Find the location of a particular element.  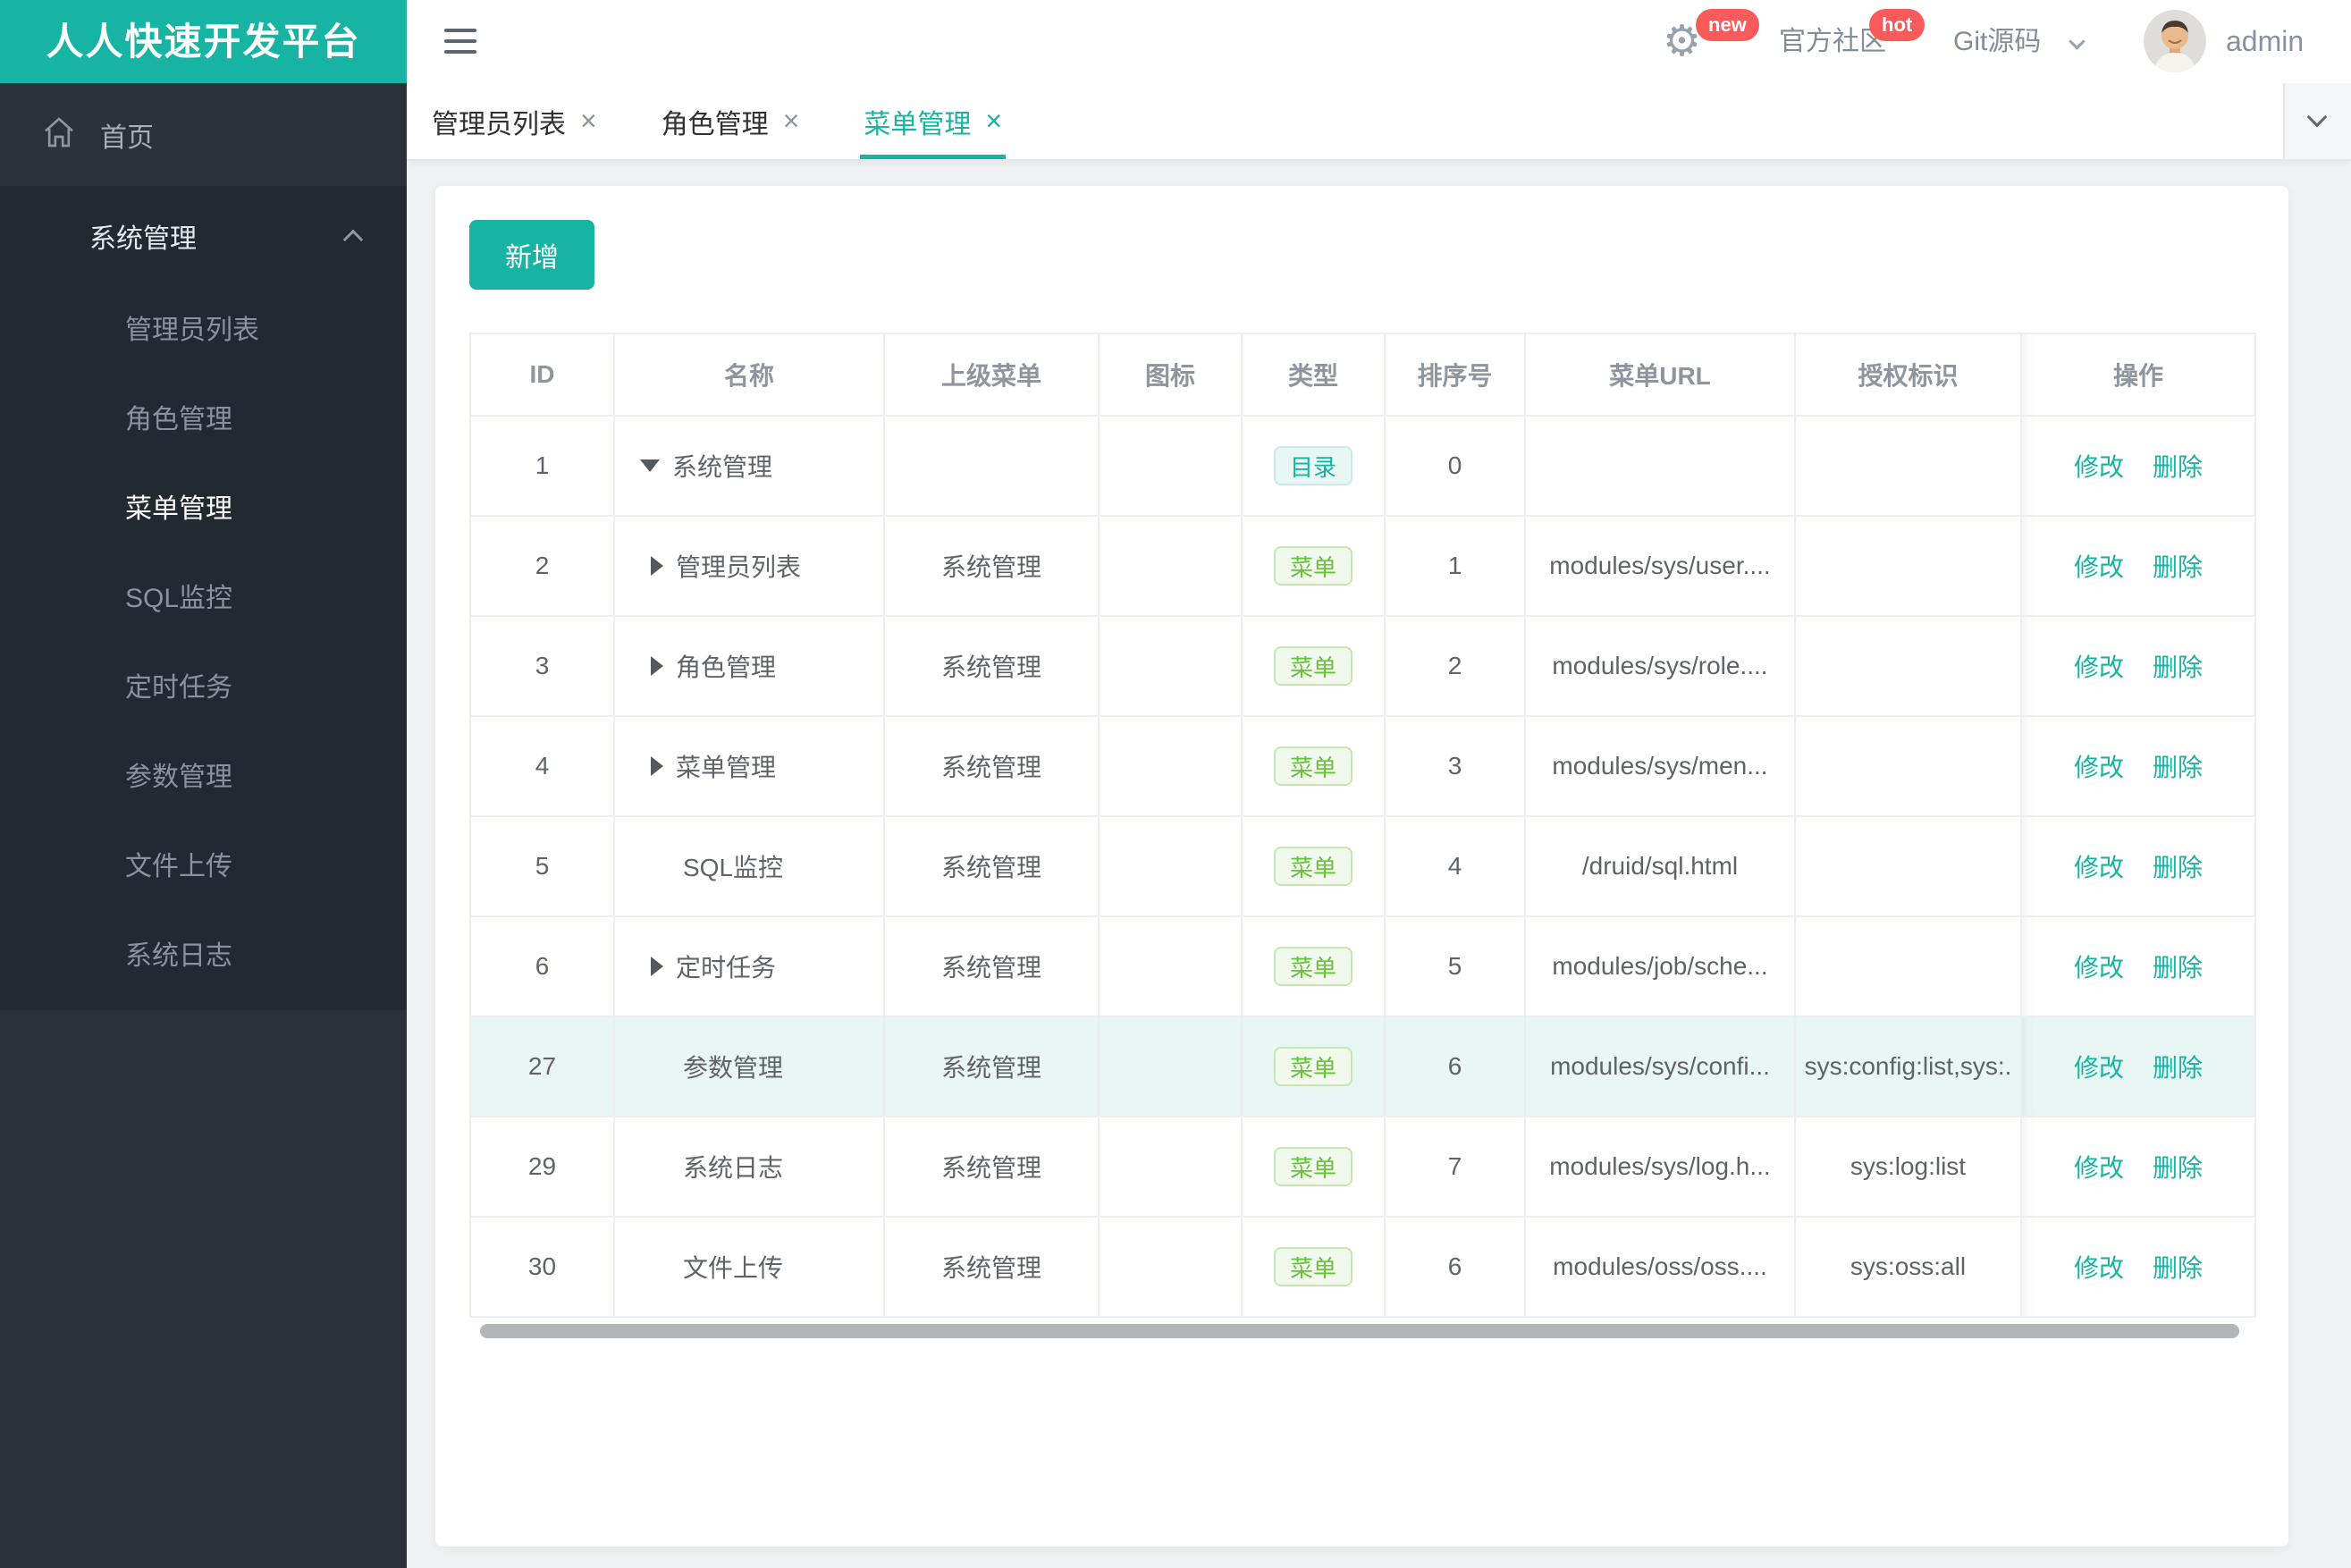

sidebar-item: 管理员列表 is located at coordinates (203, 330).